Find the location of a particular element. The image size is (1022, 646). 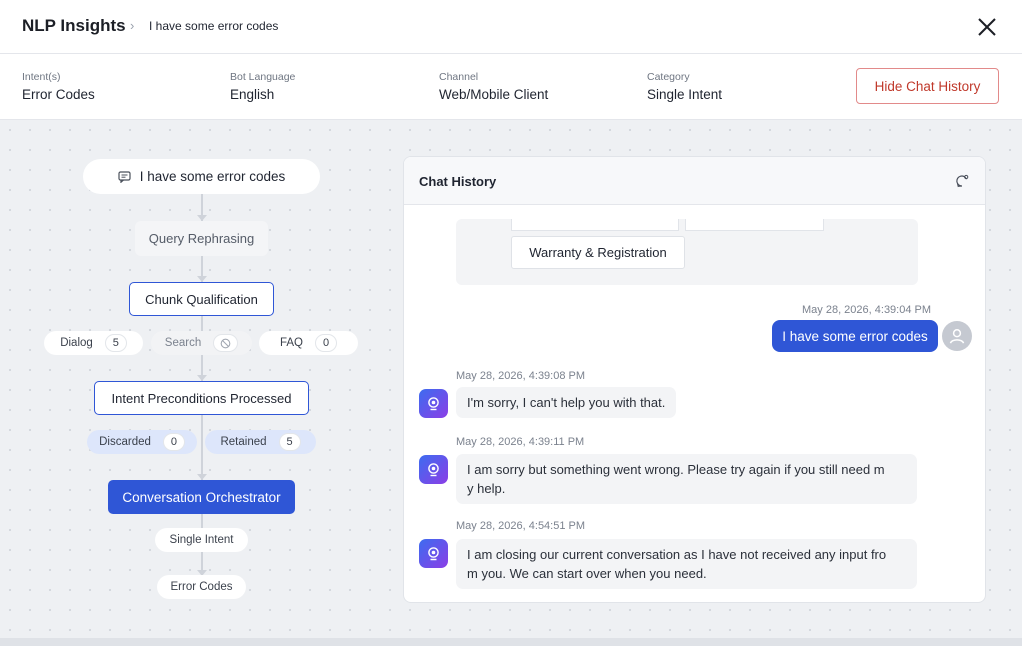

flow-node-query: I have some error codes is located at coordinates (201, 176).